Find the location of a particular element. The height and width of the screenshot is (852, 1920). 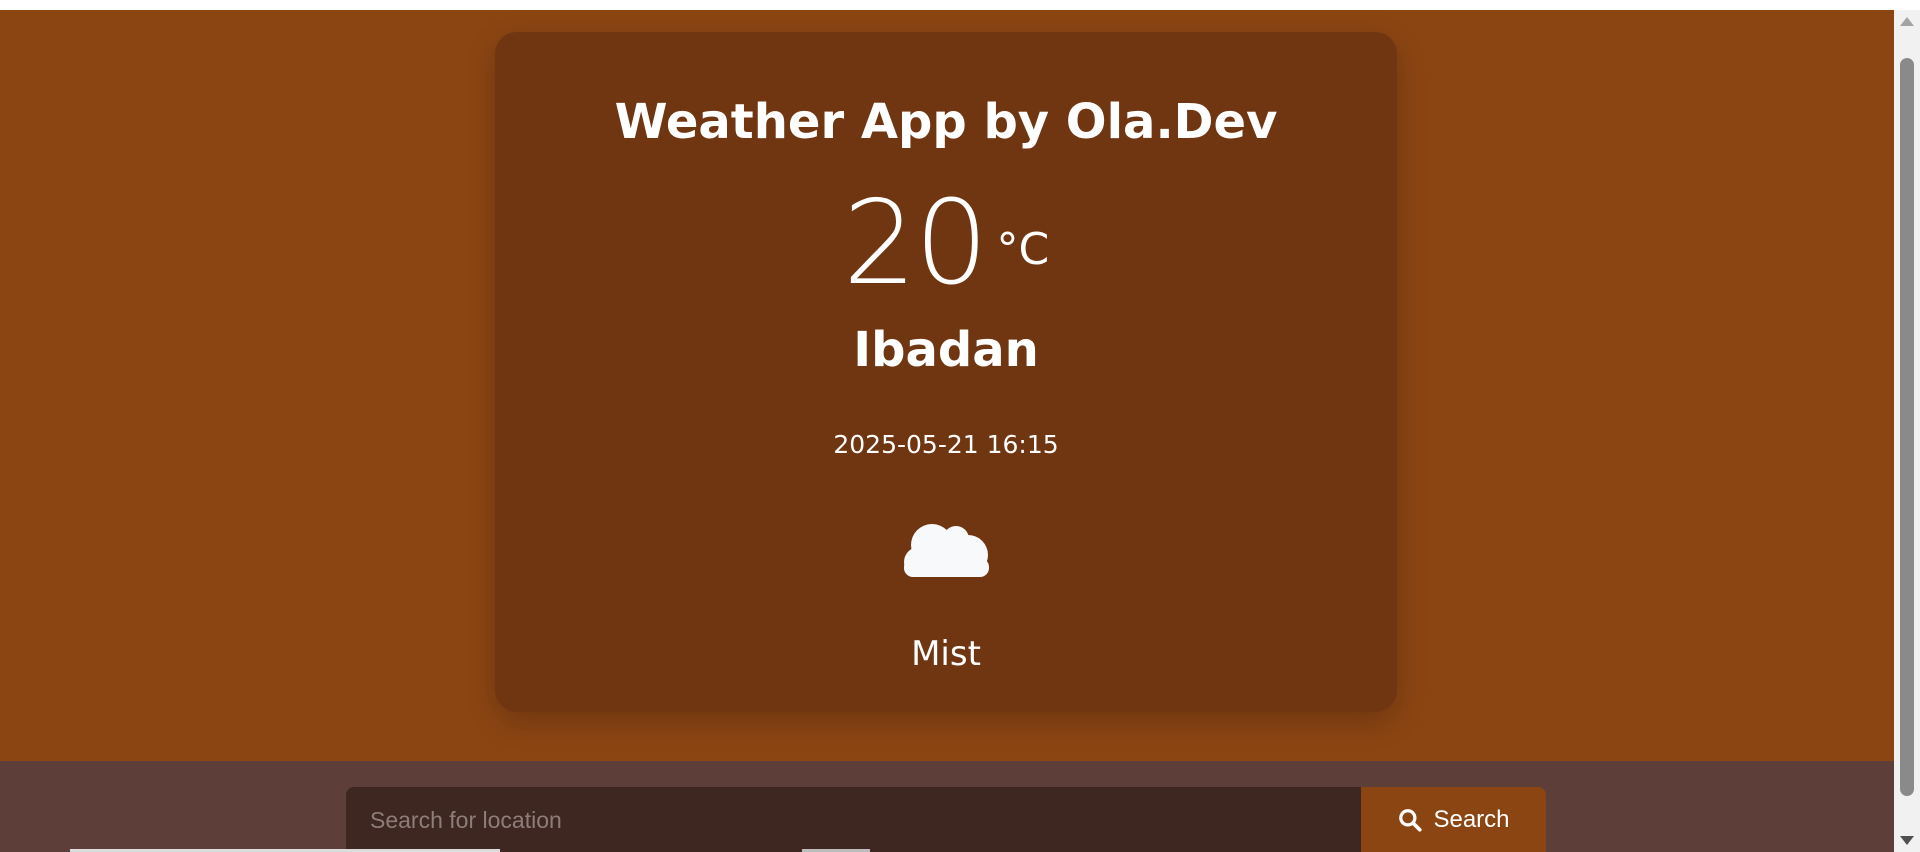

location-search-input is located at coordinates (853, 819).